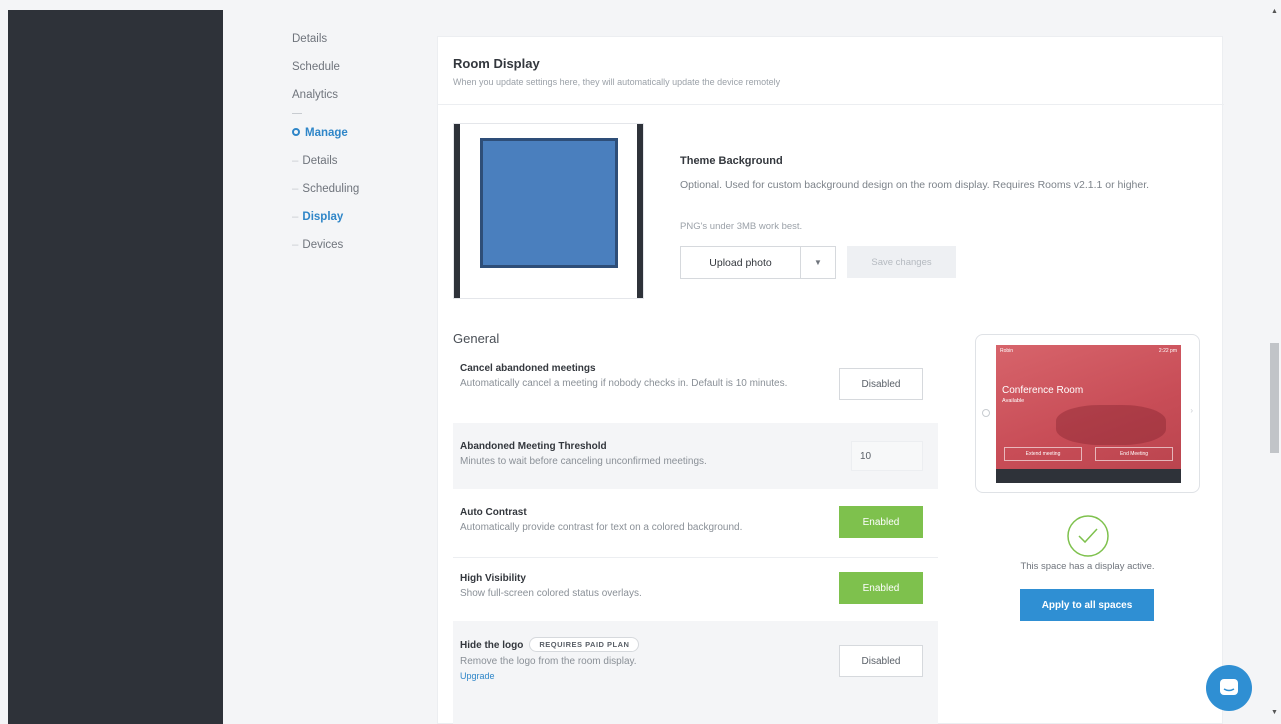 This screenshot has width=1281, height=724. I want to click on preview-room-status: Available, so click(1013, 401).